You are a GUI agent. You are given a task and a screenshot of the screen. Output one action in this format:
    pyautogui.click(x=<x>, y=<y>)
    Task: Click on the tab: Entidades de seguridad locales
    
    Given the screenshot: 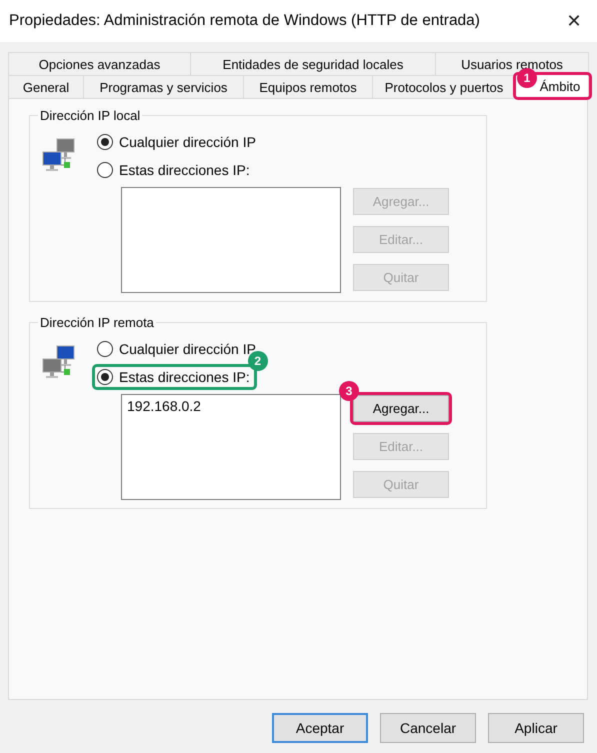 What is the action you would take?
    pyautogui.click(x=313, y=63)
    